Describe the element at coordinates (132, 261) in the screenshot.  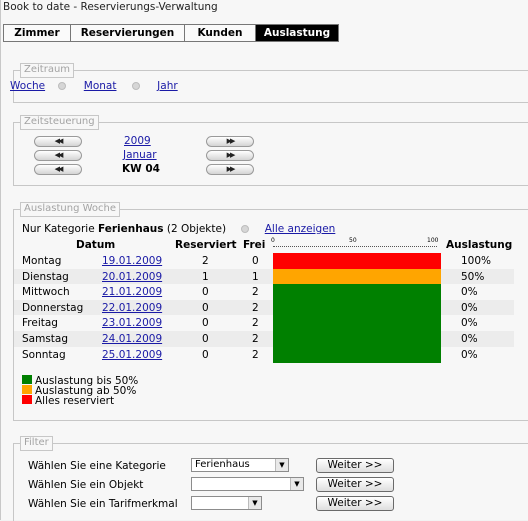
I see `date-link: 19.01.2009` at that location.